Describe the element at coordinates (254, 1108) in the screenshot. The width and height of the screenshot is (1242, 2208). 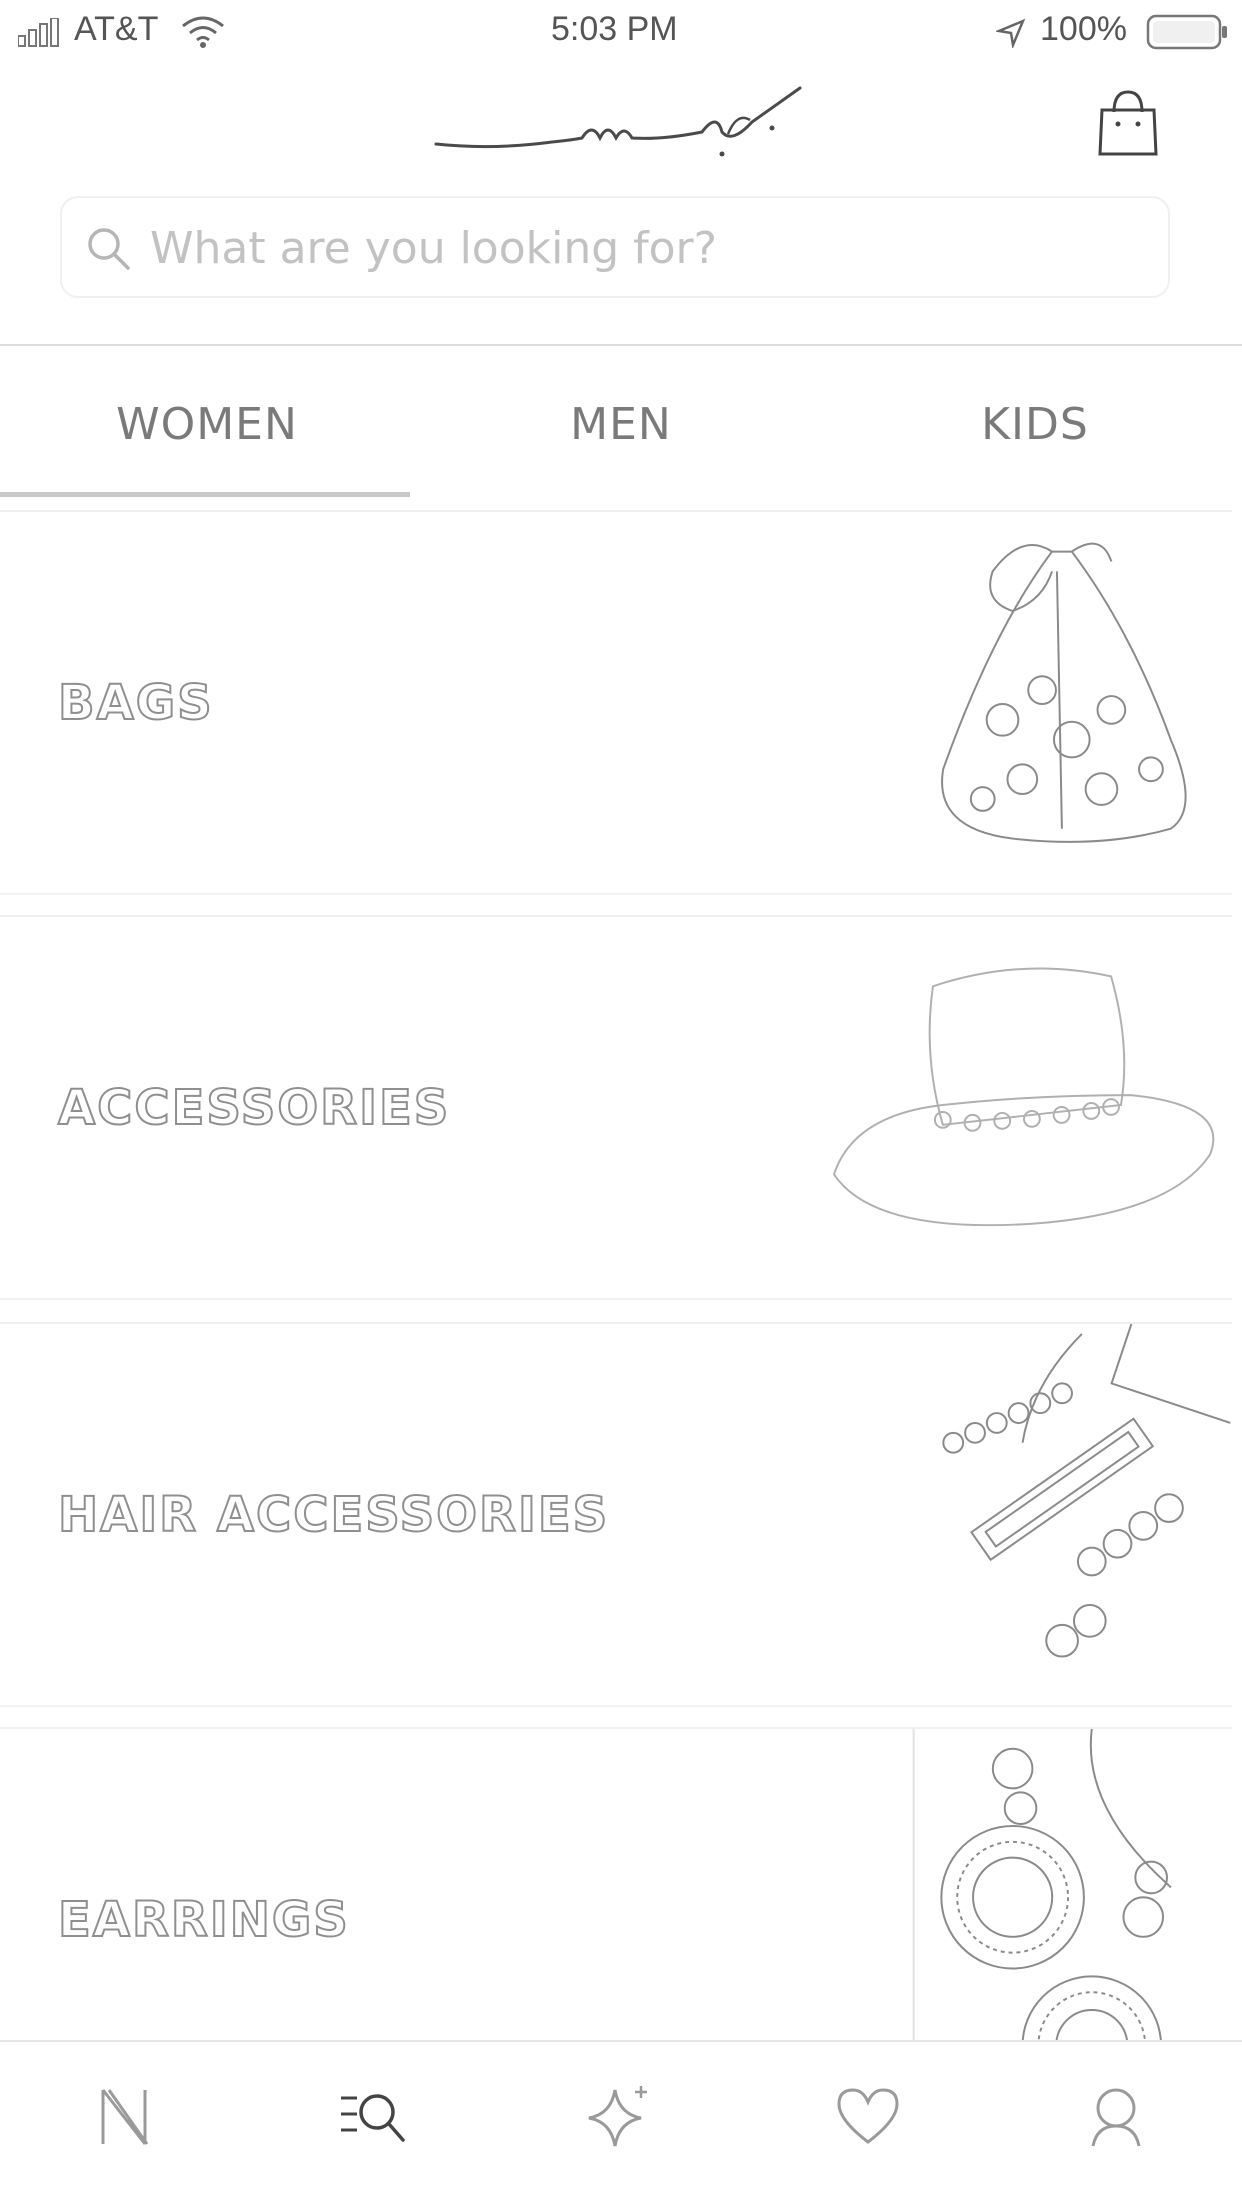
I see `category-label: ACCESSORIES` at that location.